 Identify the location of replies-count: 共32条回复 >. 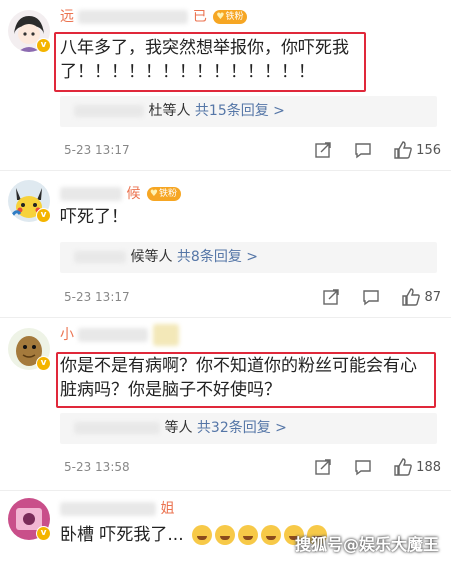
(241, 428).